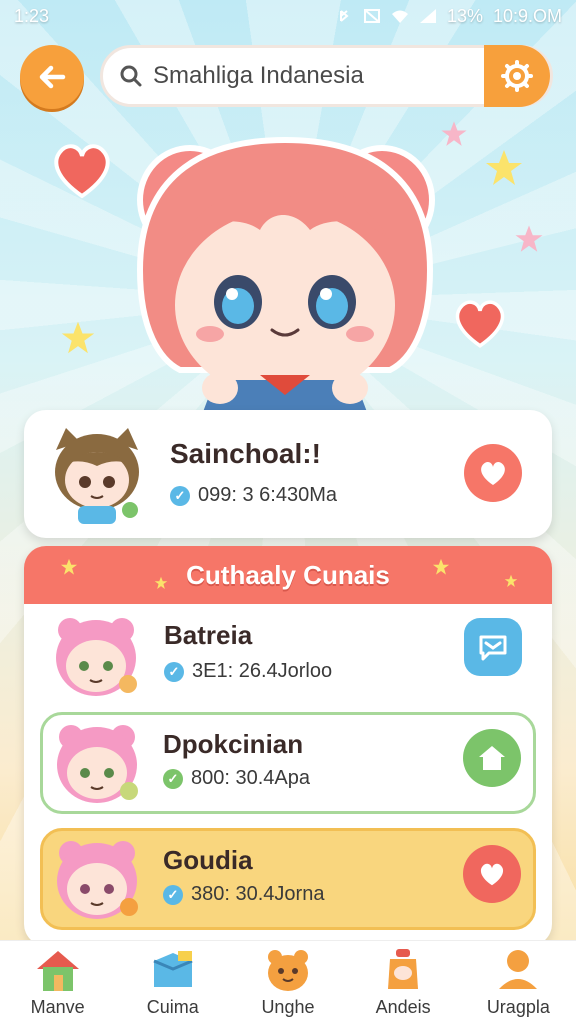 The height and width of the screenshot is (1024, 576). I want to click on nav-item-cuima: Cuima, so click(173, 979).